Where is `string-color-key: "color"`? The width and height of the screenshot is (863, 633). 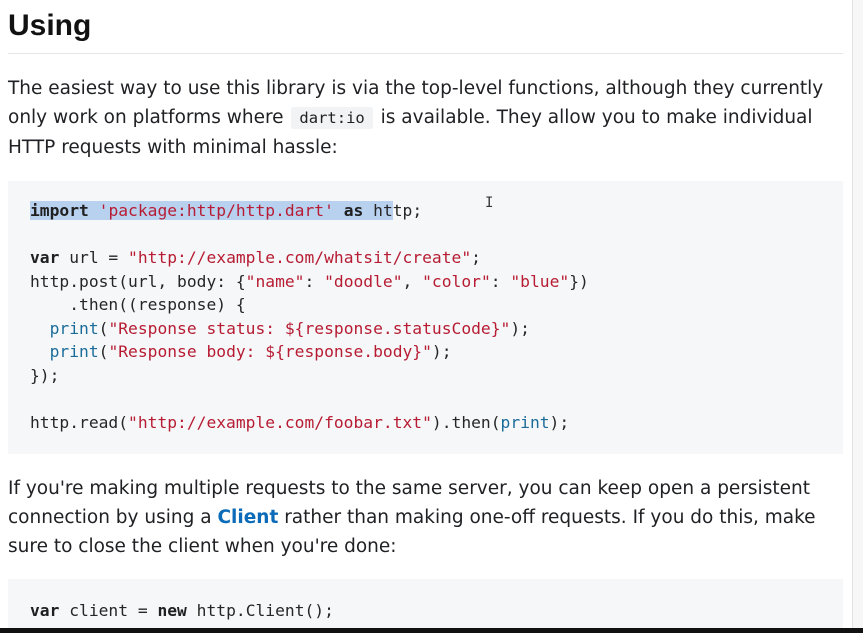 string-color-key: "color" is located at coordinates (456, 281).